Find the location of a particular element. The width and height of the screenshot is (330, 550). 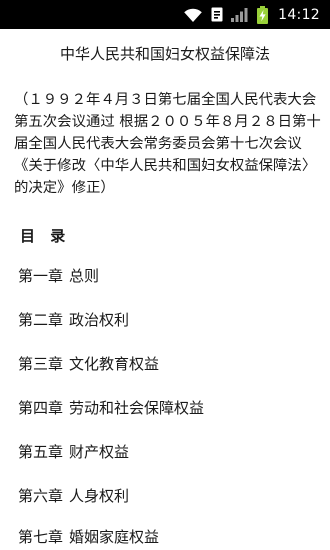

toc-item-chapter-number: 第五章 is located at coordinates (41, 452).